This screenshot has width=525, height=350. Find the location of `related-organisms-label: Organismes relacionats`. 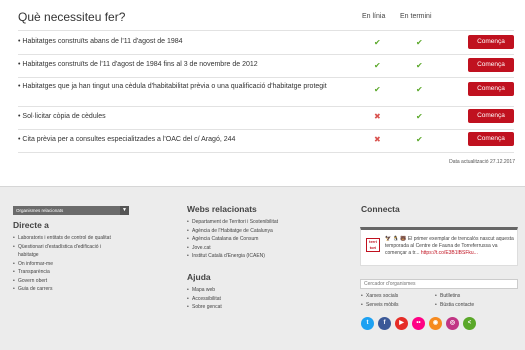

related-organisms-label: Organismes relacionats is located at coordinates (40, 210).